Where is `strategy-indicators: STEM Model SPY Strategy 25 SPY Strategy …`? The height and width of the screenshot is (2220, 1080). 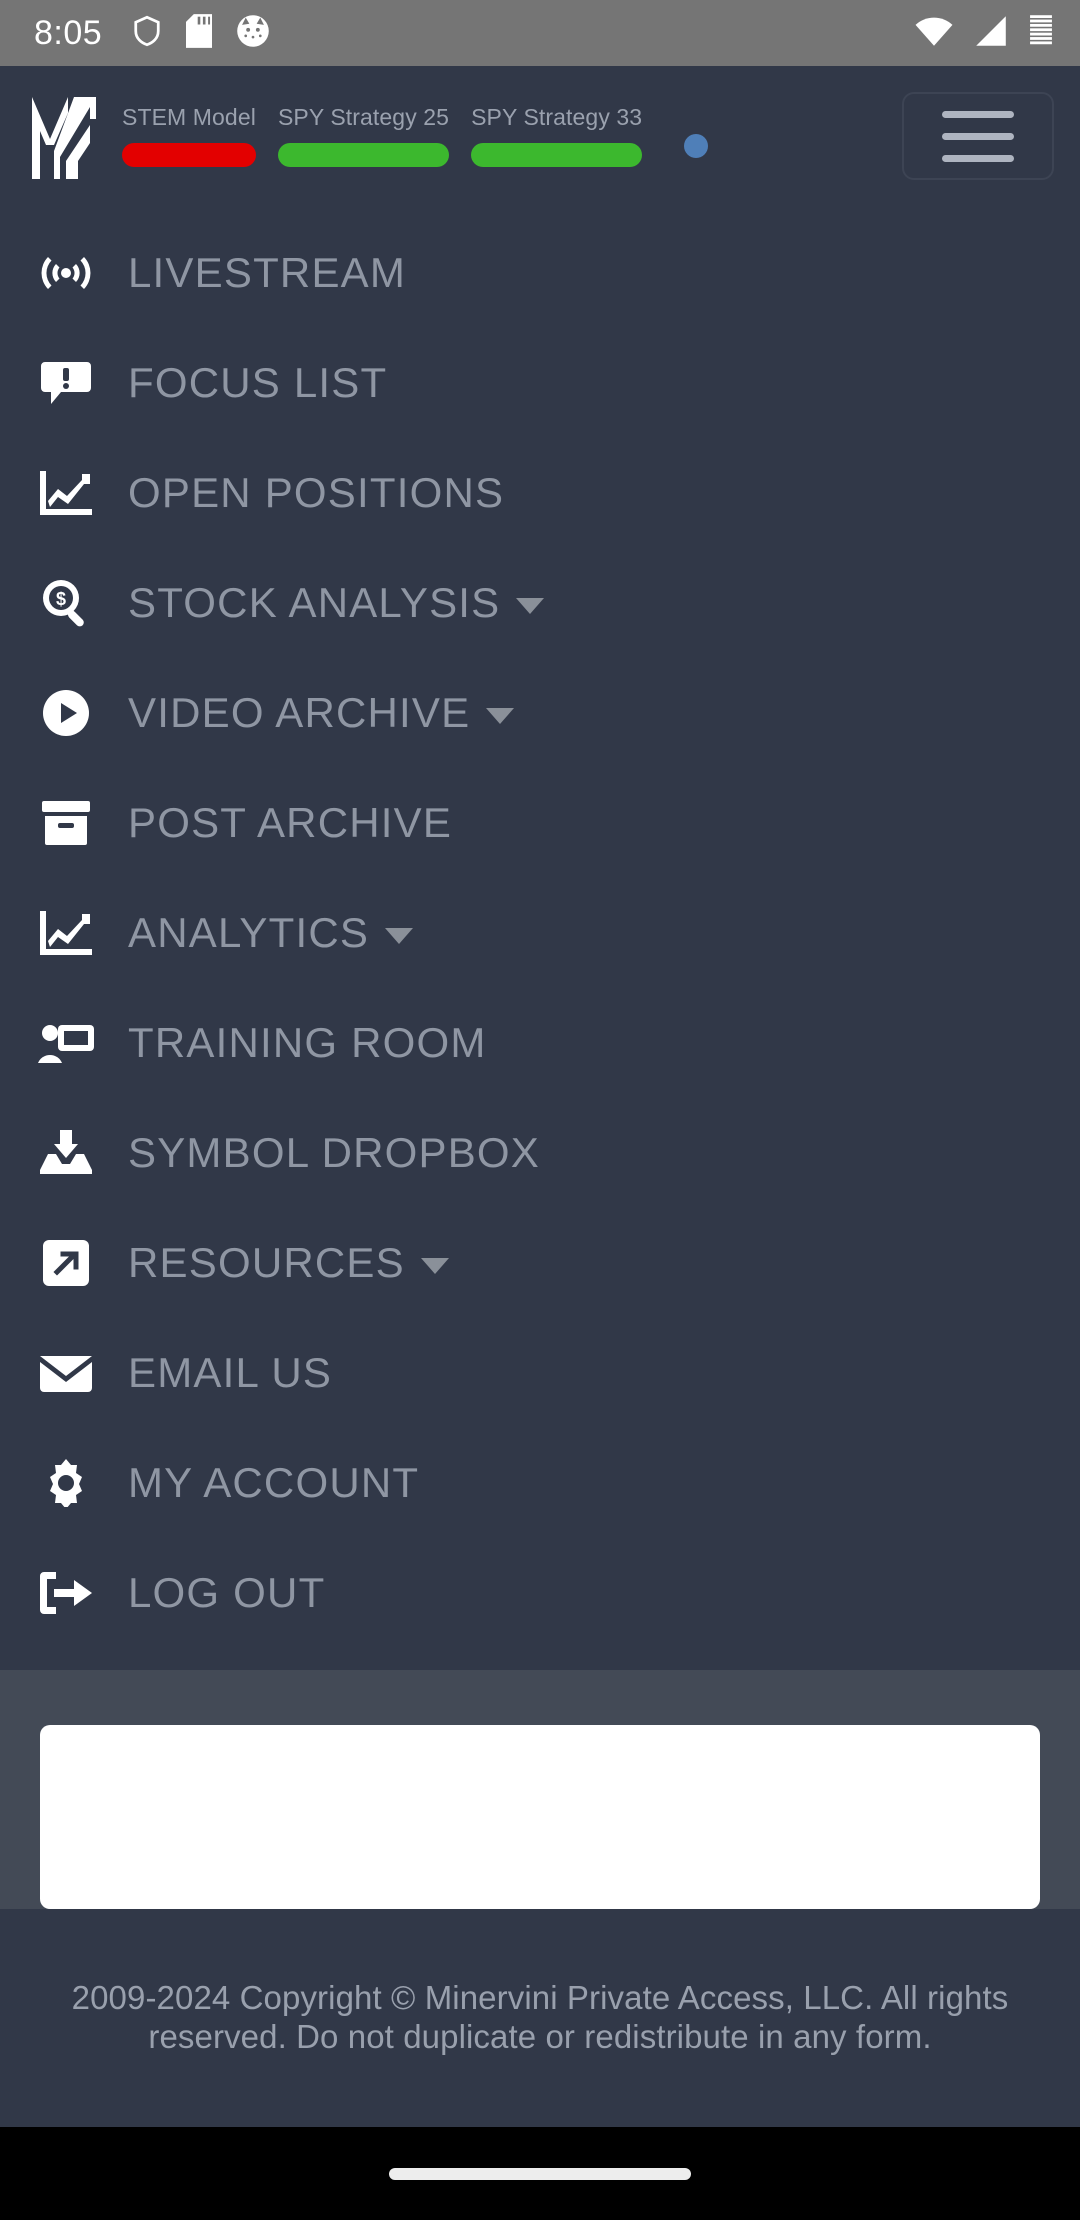
strategy-indicators: STEM Model SPY Strategy 25 SPY Strategy … is located at coordinates (382, 135).